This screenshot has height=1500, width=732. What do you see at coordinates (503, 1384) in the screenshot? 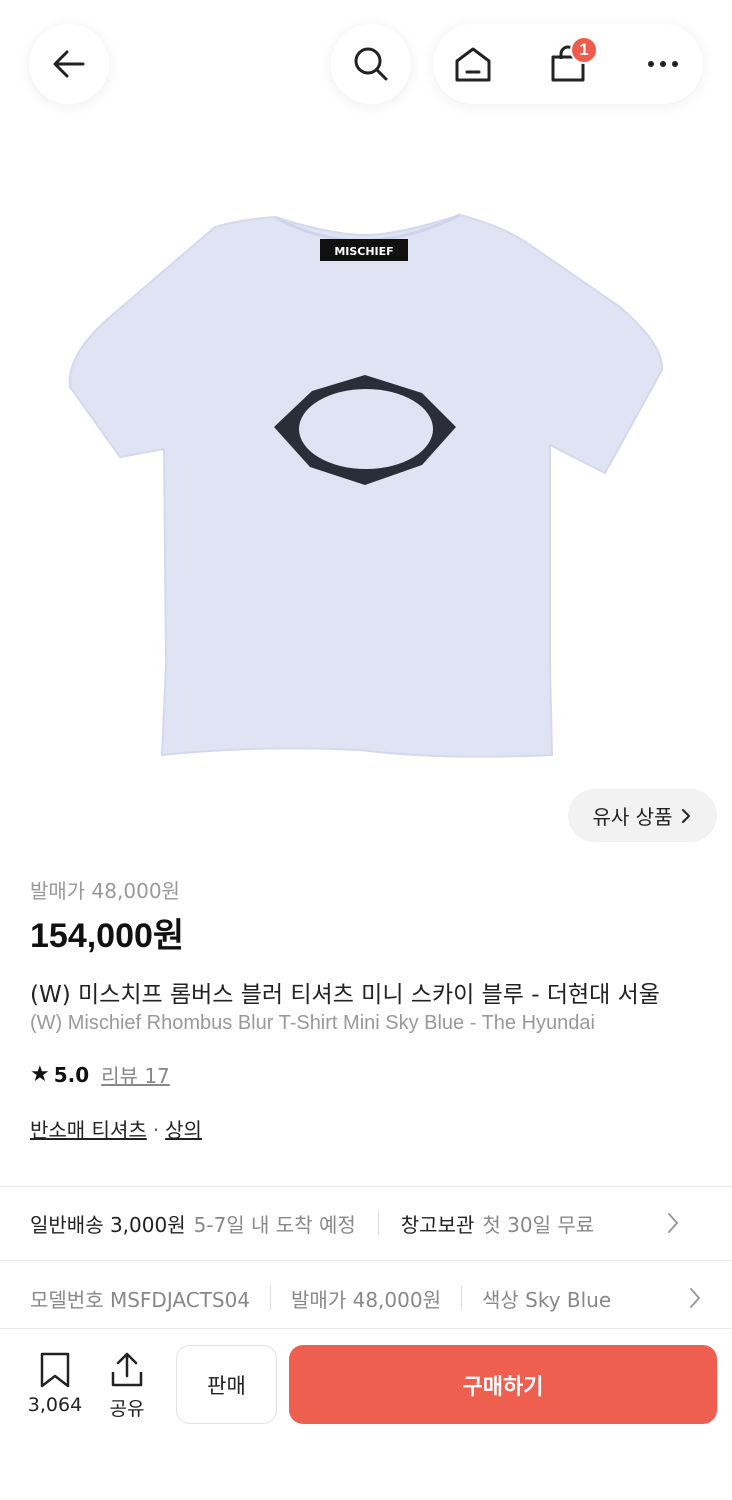
I see `buy-button: 구매하기` at bounding box center [503, 1384].